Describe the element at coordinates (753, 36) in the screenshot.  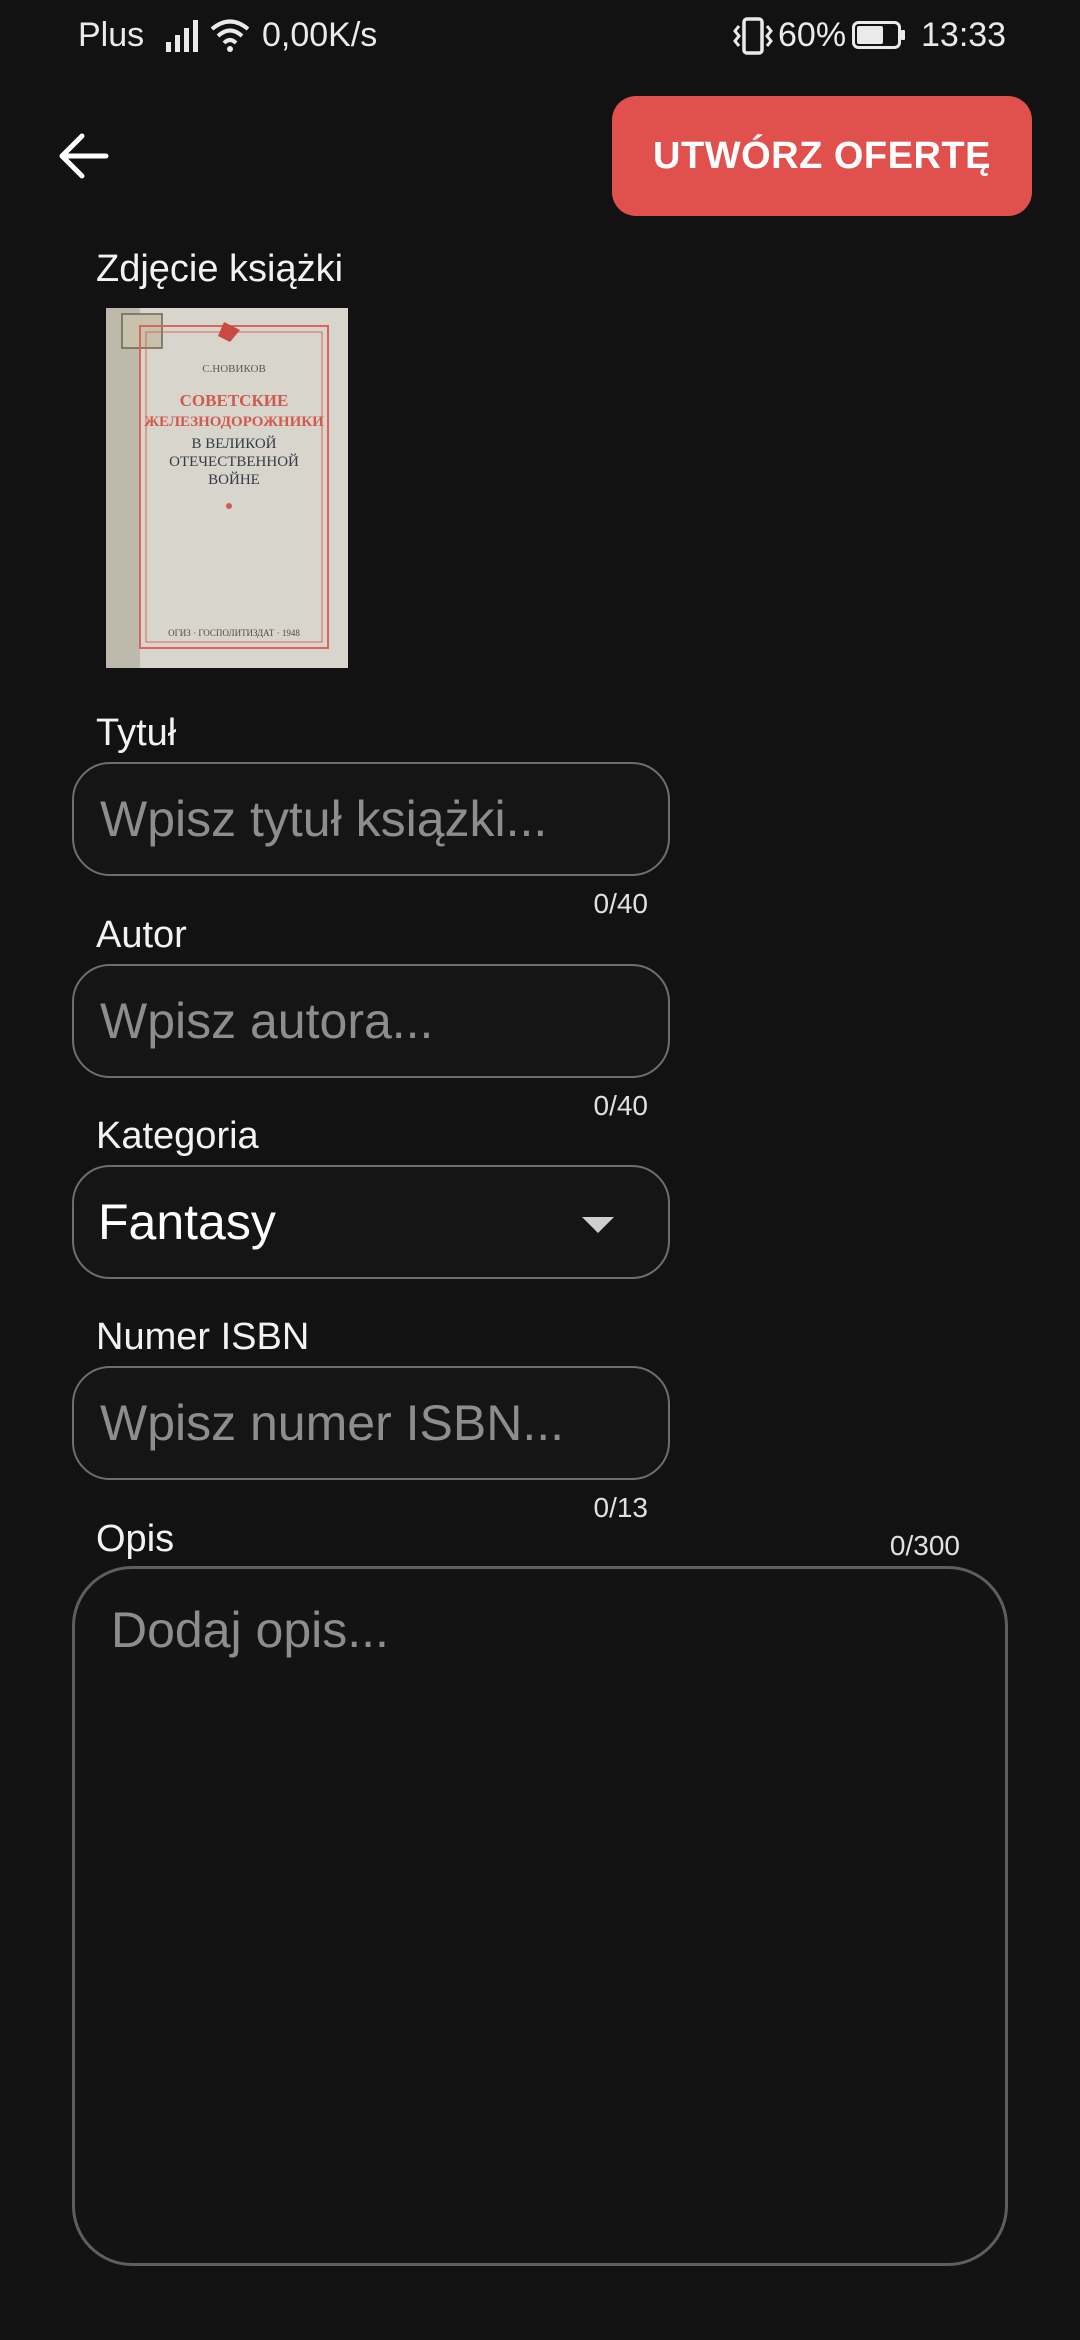
I see `vibrate-icon` at that location.